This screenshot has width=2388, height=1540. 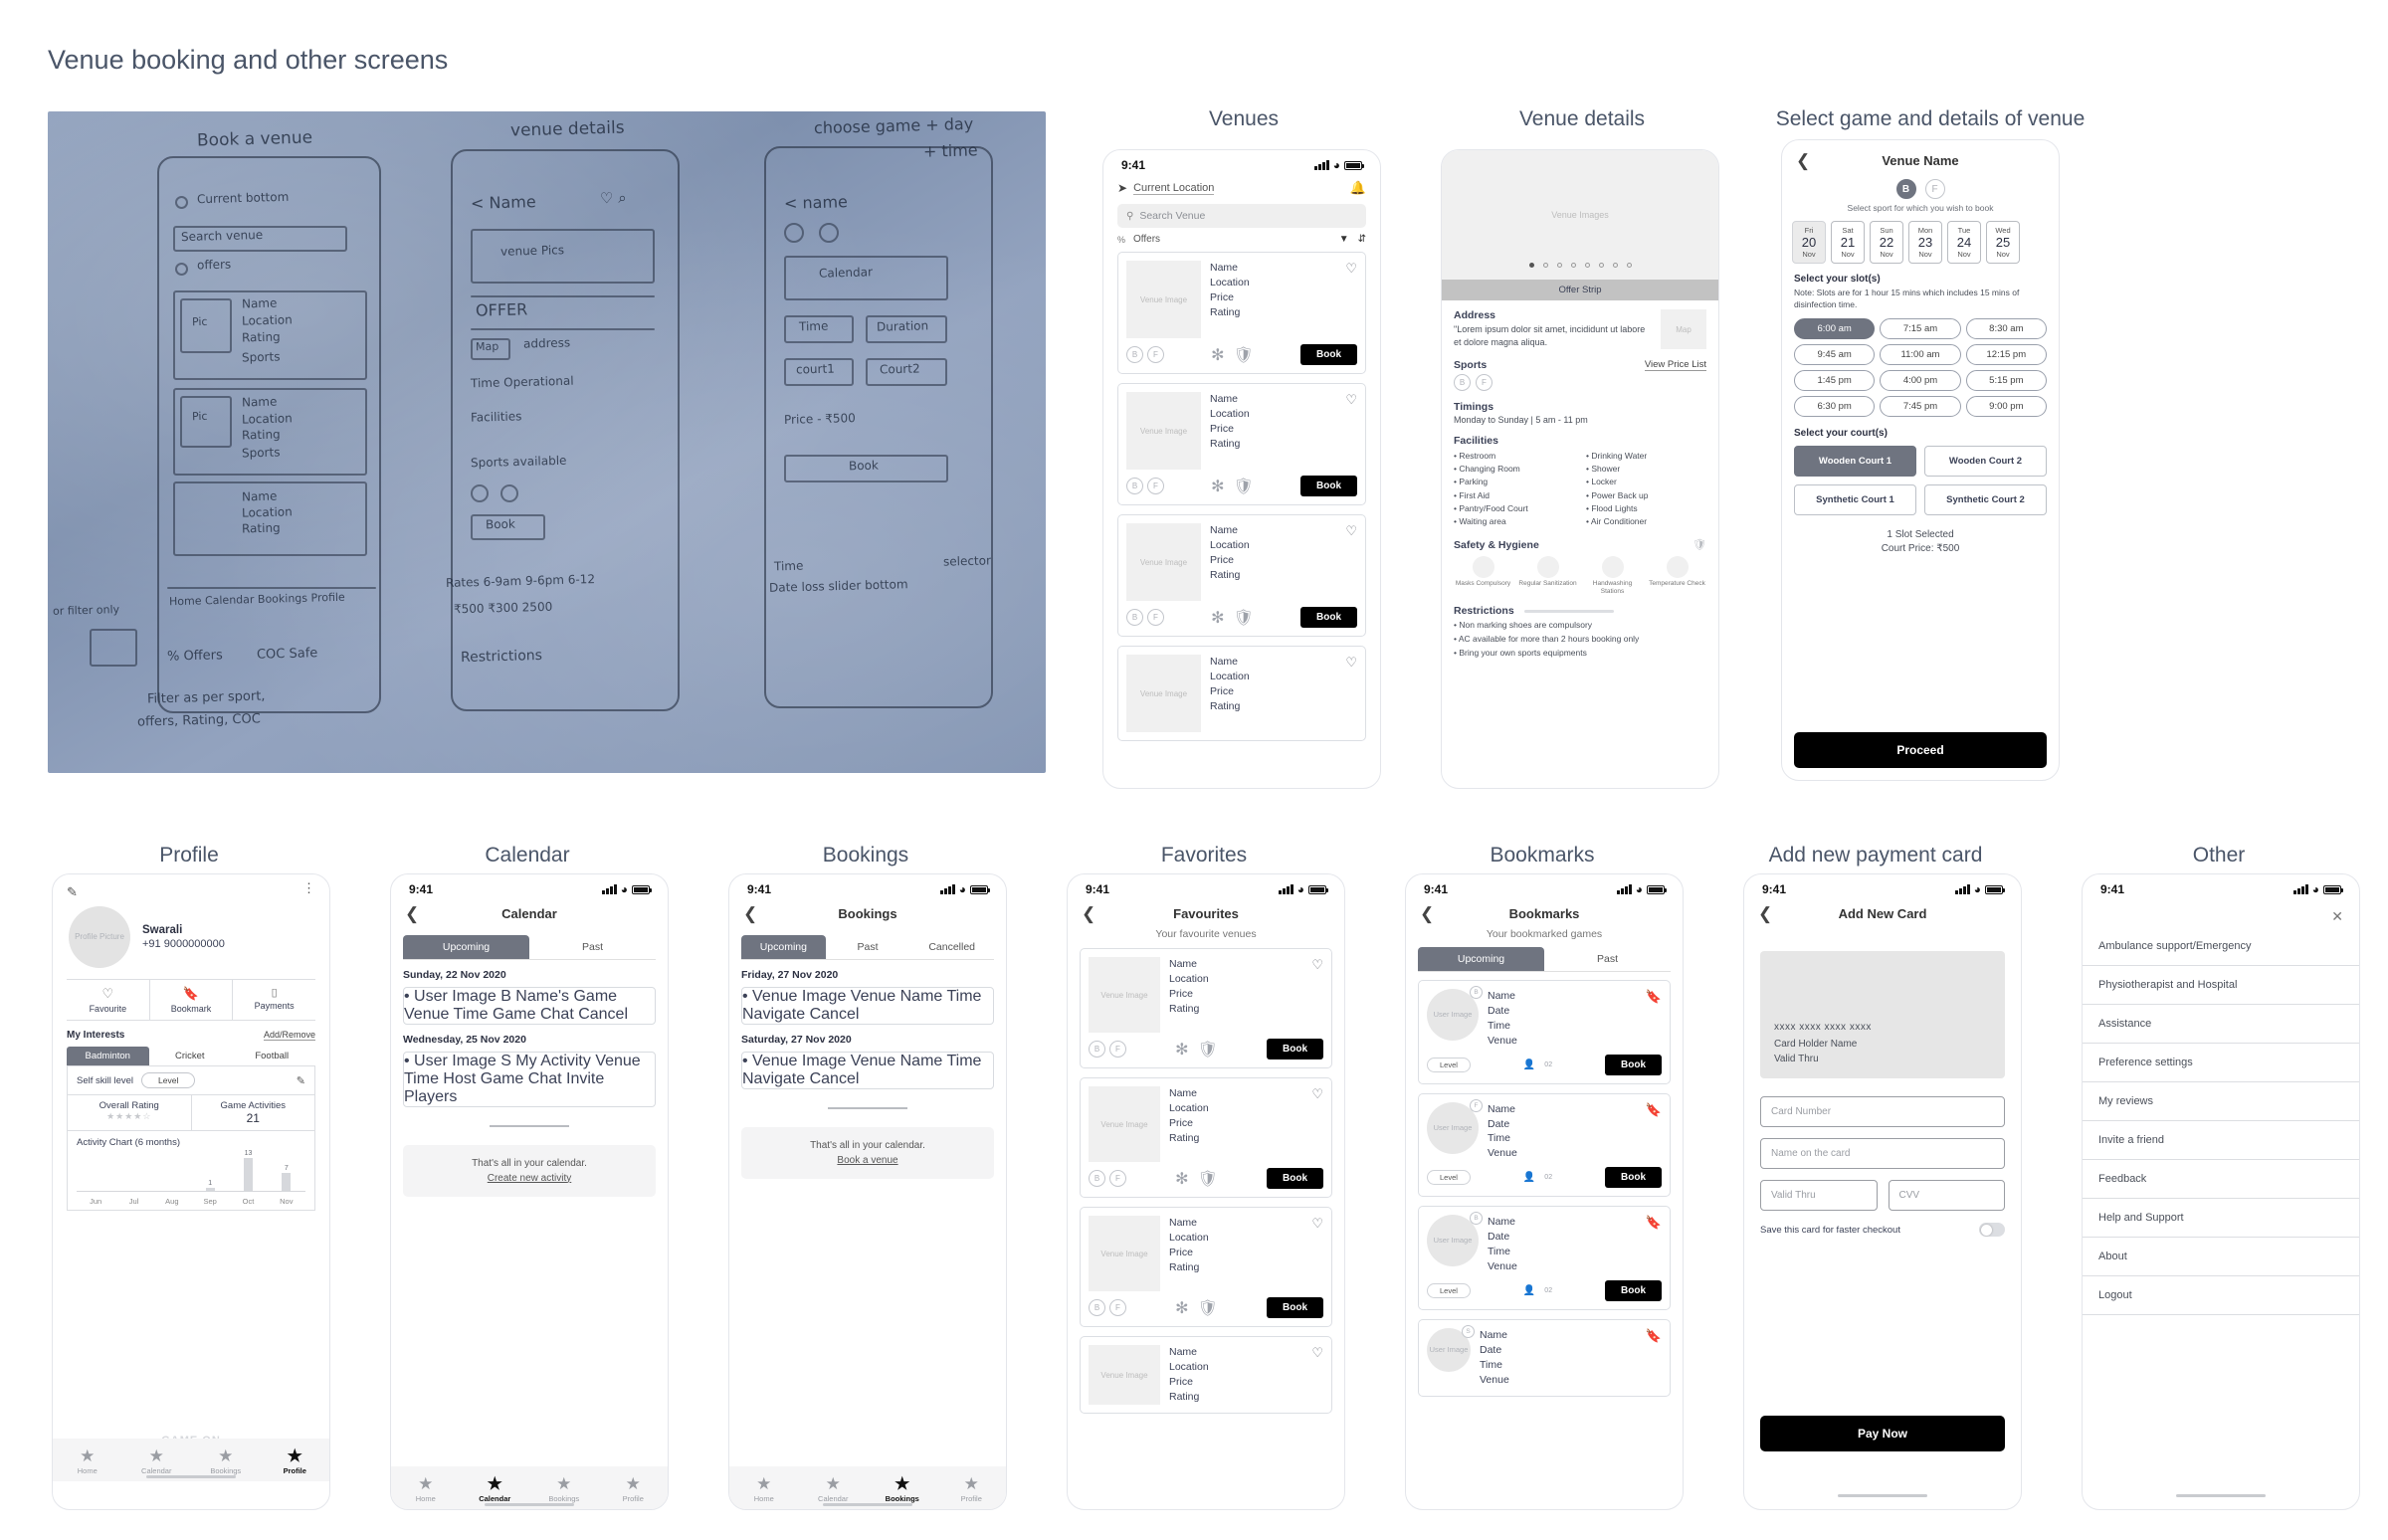 What do you see at coordinates (1882, 1153) in the screenshot?
I see `name-on-card-input: Name on the card` at bounding box center [1882, 1153].